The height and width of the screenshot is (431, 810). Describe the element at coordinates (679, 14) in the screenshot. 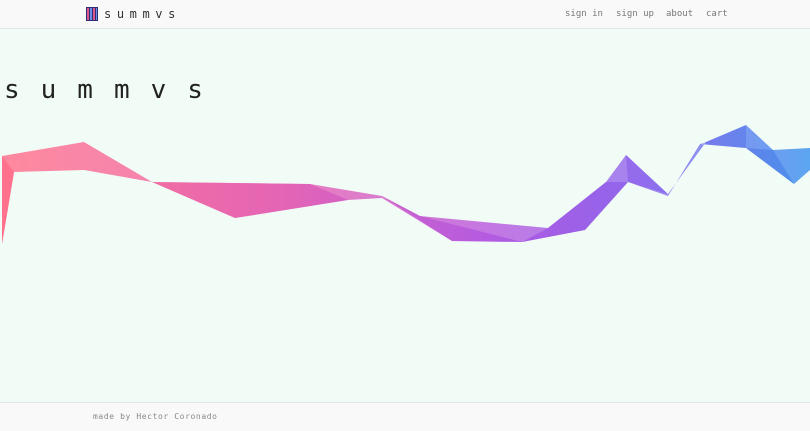

I see `nav-about-link: about` at that location.